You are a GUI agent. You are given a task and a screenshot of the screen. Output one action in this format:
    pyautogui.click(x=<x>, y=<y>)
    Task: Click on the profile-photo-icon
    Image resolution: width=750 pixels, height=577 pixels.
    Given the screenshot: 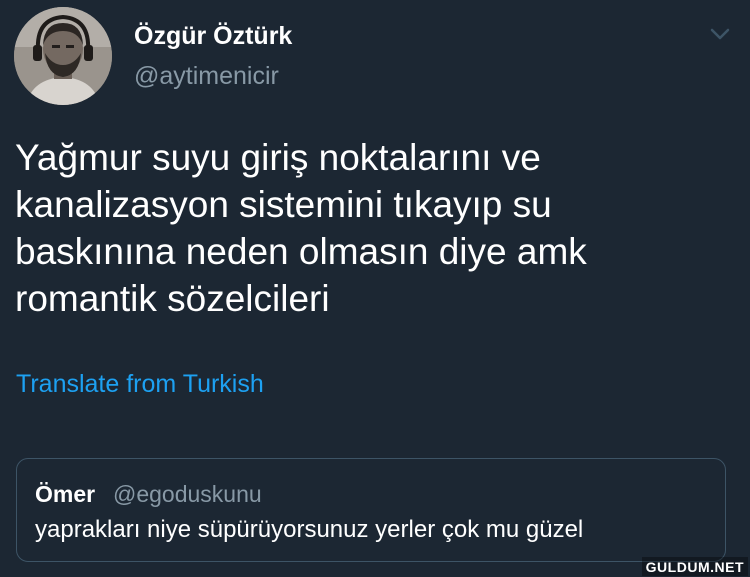 What is the action you would take?
    pyautogui.click(x=63, y=56)
    